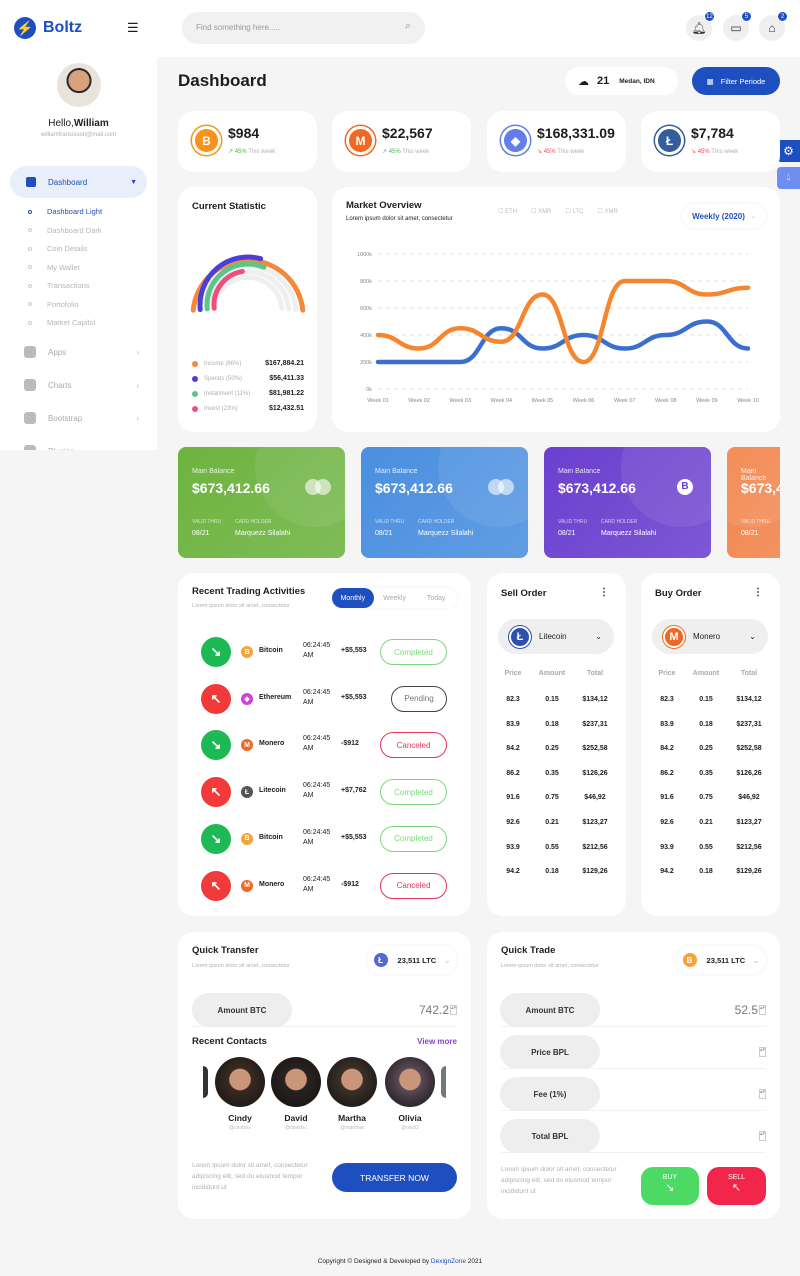 This screenshot has width=800, height=1276. What do you see at coordinates (710, 141) in the screenshot?
I see `stat-card-litecoin: Ł $7,784 ↘ 45% This week` at bounding box center [710, 141].